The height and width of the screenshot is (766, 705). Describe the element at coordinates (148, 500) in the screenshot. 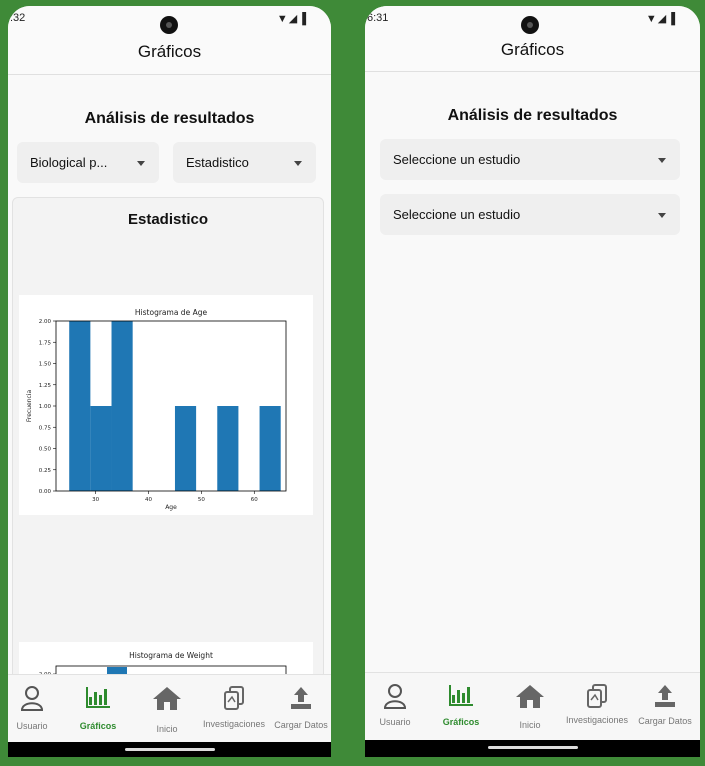

I see `x-tick-label: 40` at that location.